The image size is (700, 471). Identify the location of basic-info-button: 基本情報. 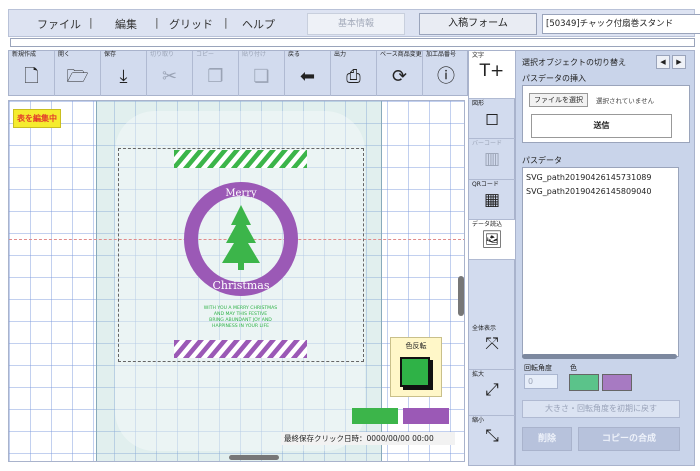
(356, 24).